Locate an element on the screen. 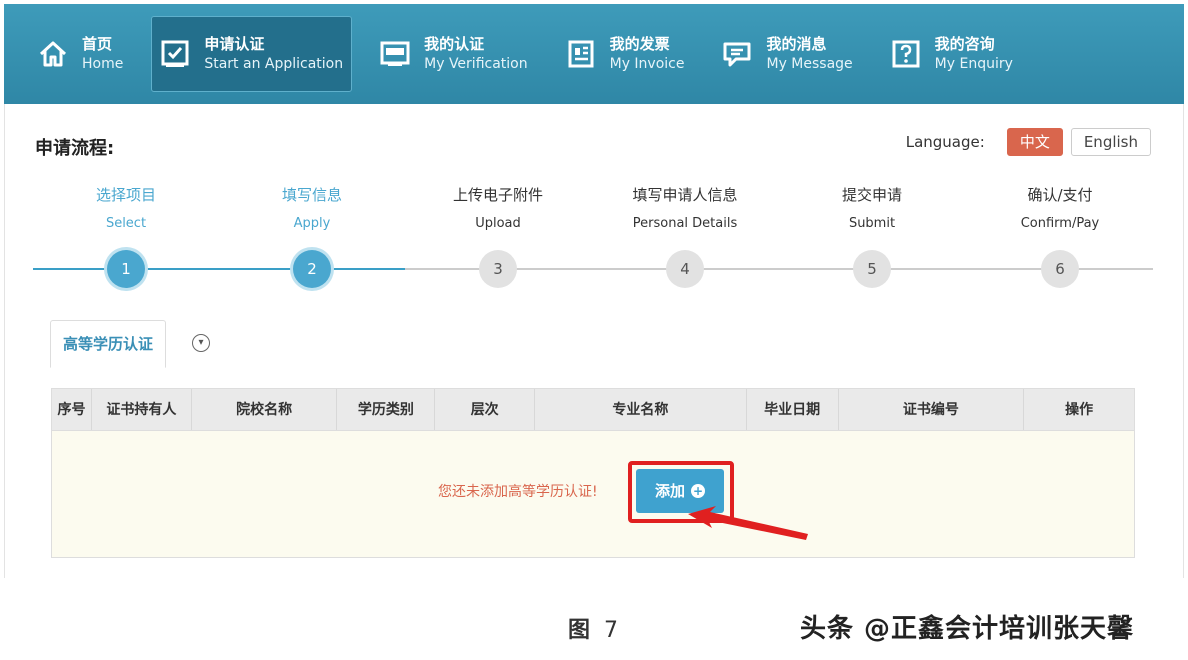 The height and width of the screenshot is (660, 1188). column-header: 毕业日期 is located at coordinates (793, 409).